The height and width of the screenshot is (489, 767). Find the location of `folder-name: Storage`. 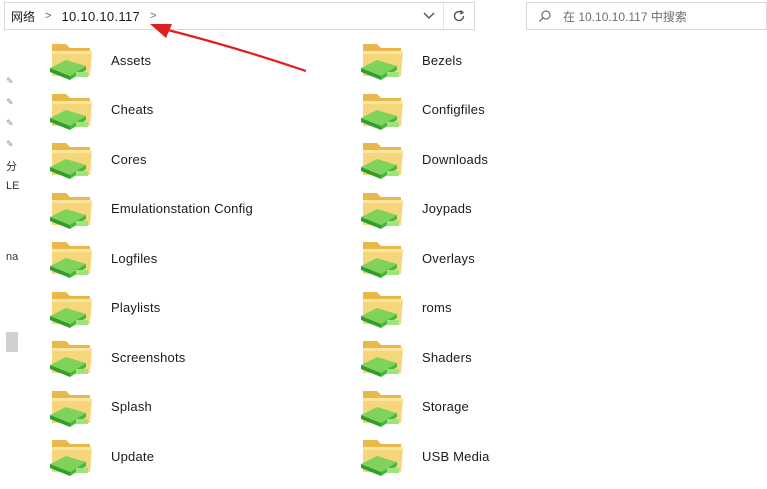

folder-name: Storage is located at coordinates (445, 406).